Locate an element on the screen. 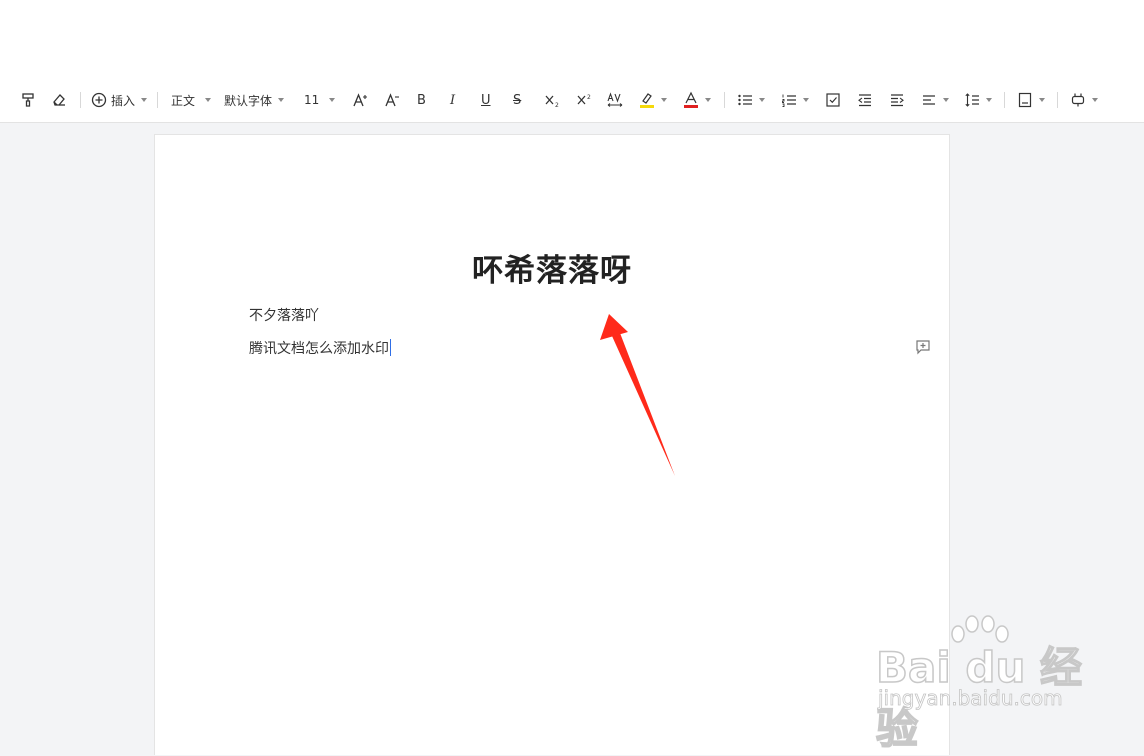 The image size is (1144, 756). paragraph-style-select: 正文 is located at coordinates (191, 100).